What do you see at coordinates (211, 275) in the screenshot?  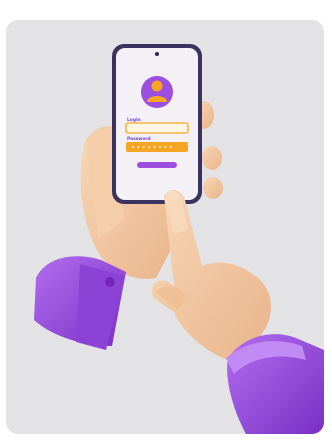 I see `right-hand` at bounding box center [211, 275].